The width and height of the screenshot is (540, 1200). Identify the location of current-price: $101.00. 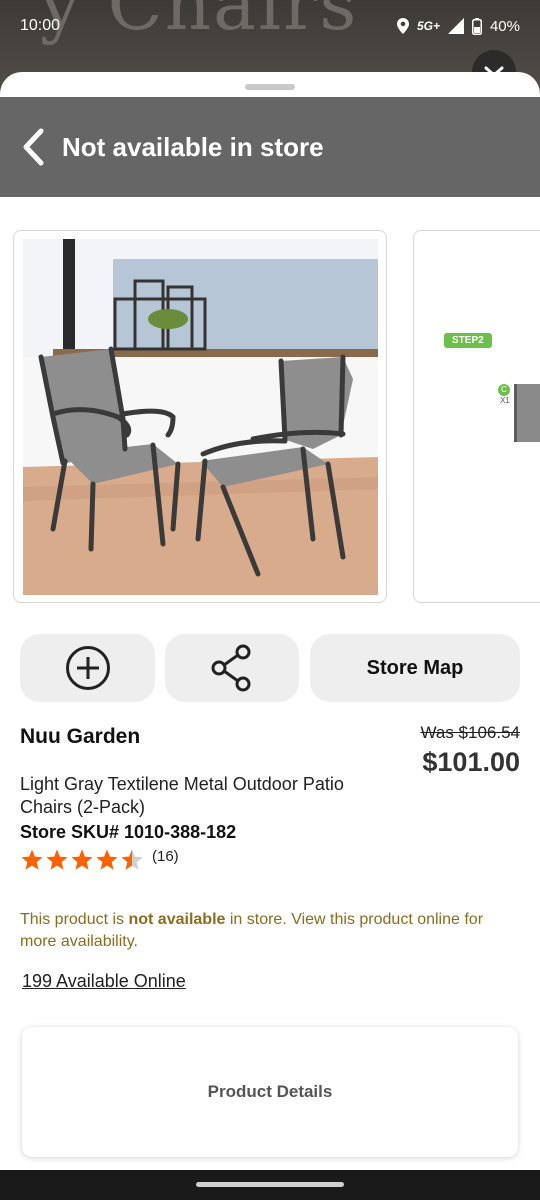
(471, 762).